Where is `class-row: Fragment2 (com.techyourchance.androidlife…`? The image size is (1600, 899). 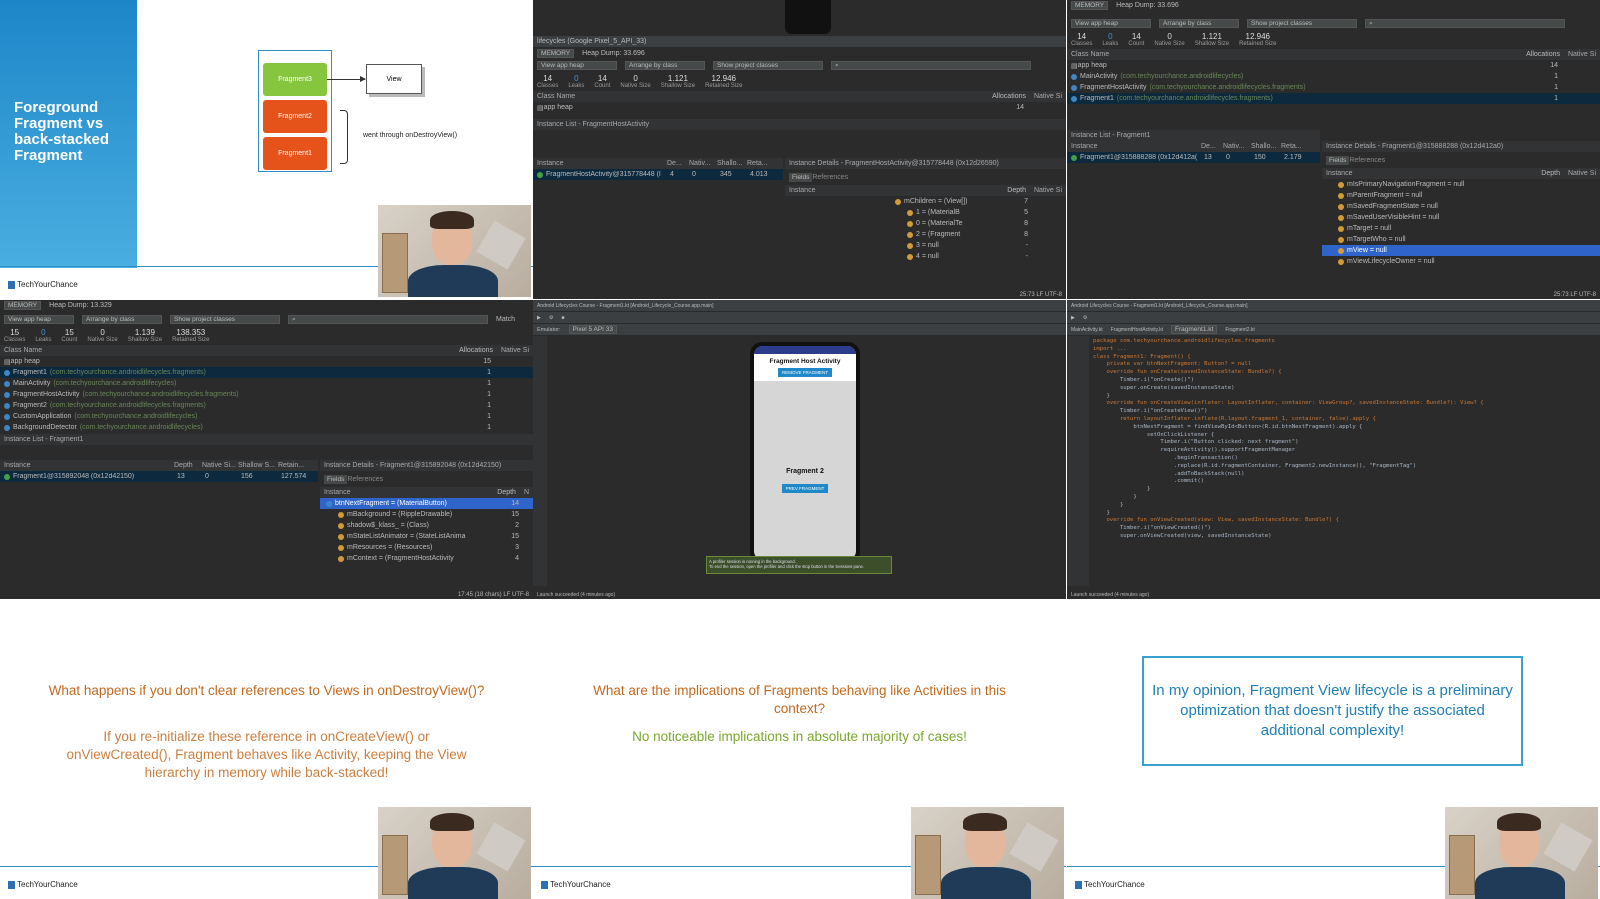
class-row: Fragment2 (com.techyourchance.androidlife… is located at coordinates (266, 405).